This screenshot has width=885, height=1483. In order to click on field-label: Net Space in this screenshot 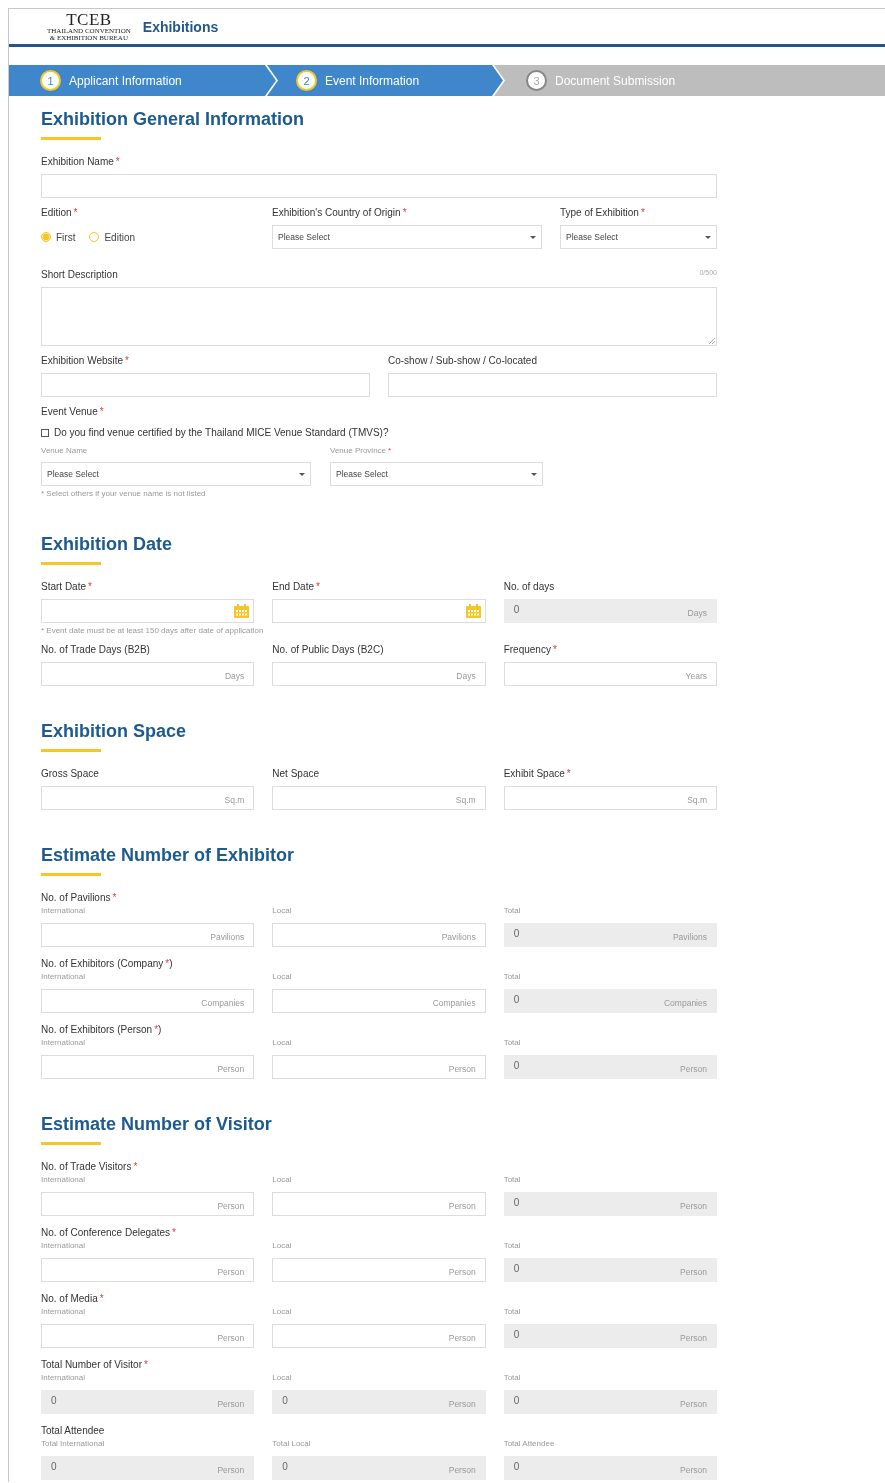, I will do `click(296, 774)`.